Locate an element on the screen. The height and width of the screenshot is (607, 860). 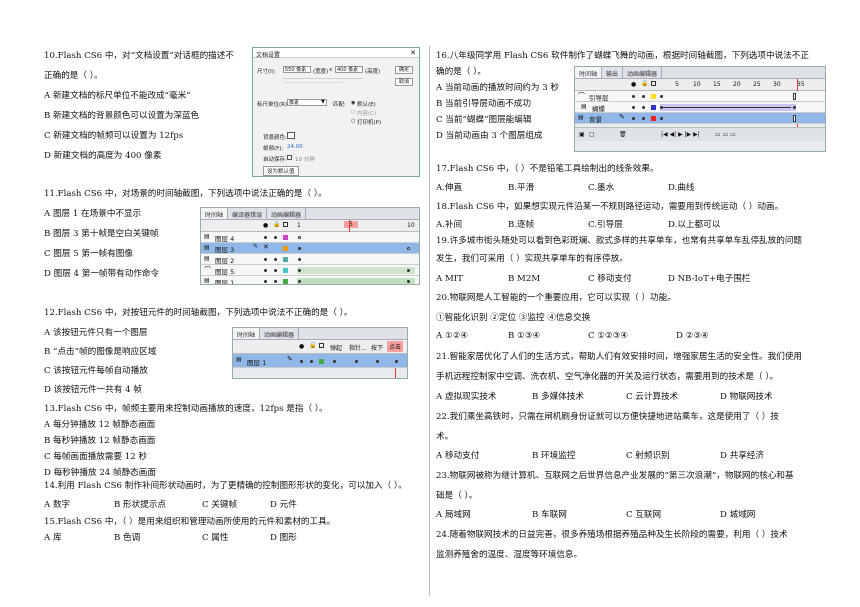
trash-icon: 🗑 is located at coordinates (623, 134).